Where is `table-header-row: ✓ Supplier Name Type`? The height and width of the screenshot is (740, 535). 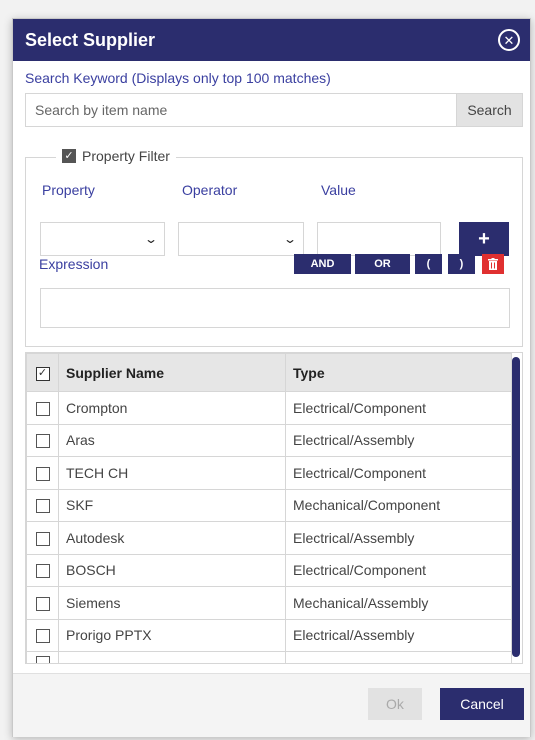
table-header-row: ✓ Supplier Name Type is located at coordinates (269, 372).